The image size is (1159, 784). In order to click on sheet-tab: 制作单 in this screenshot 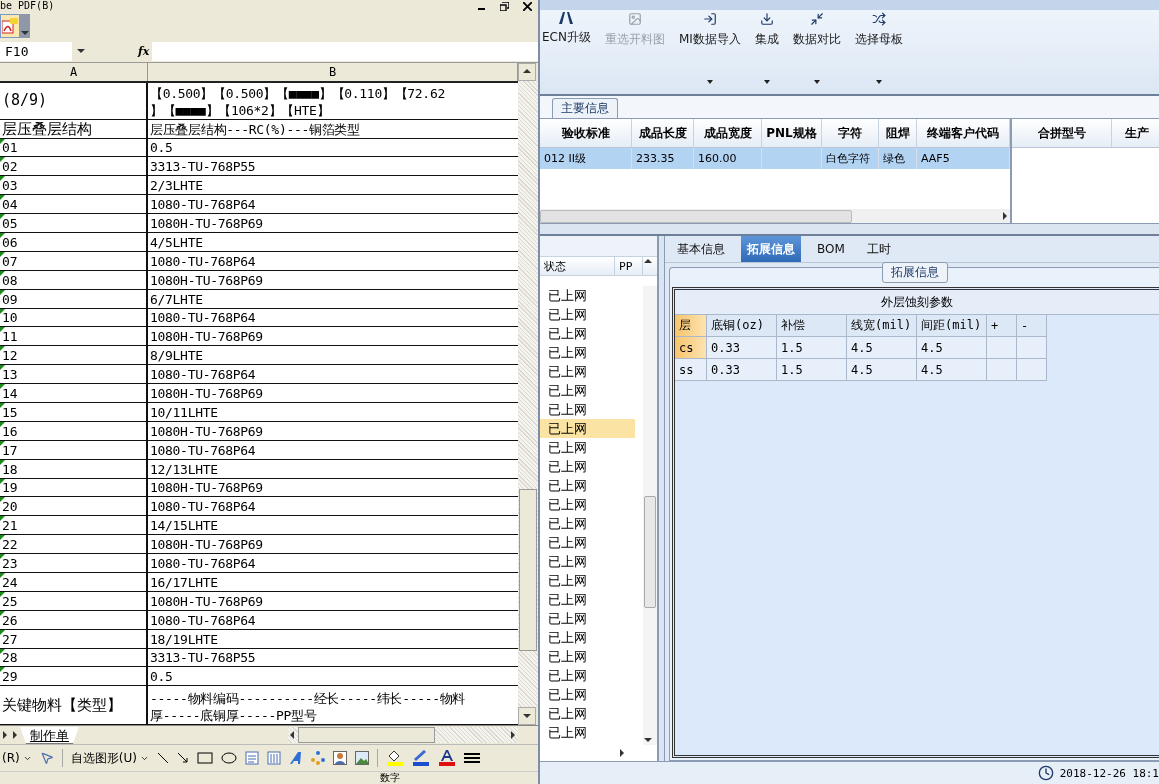, I will do `click(49, 735)`.